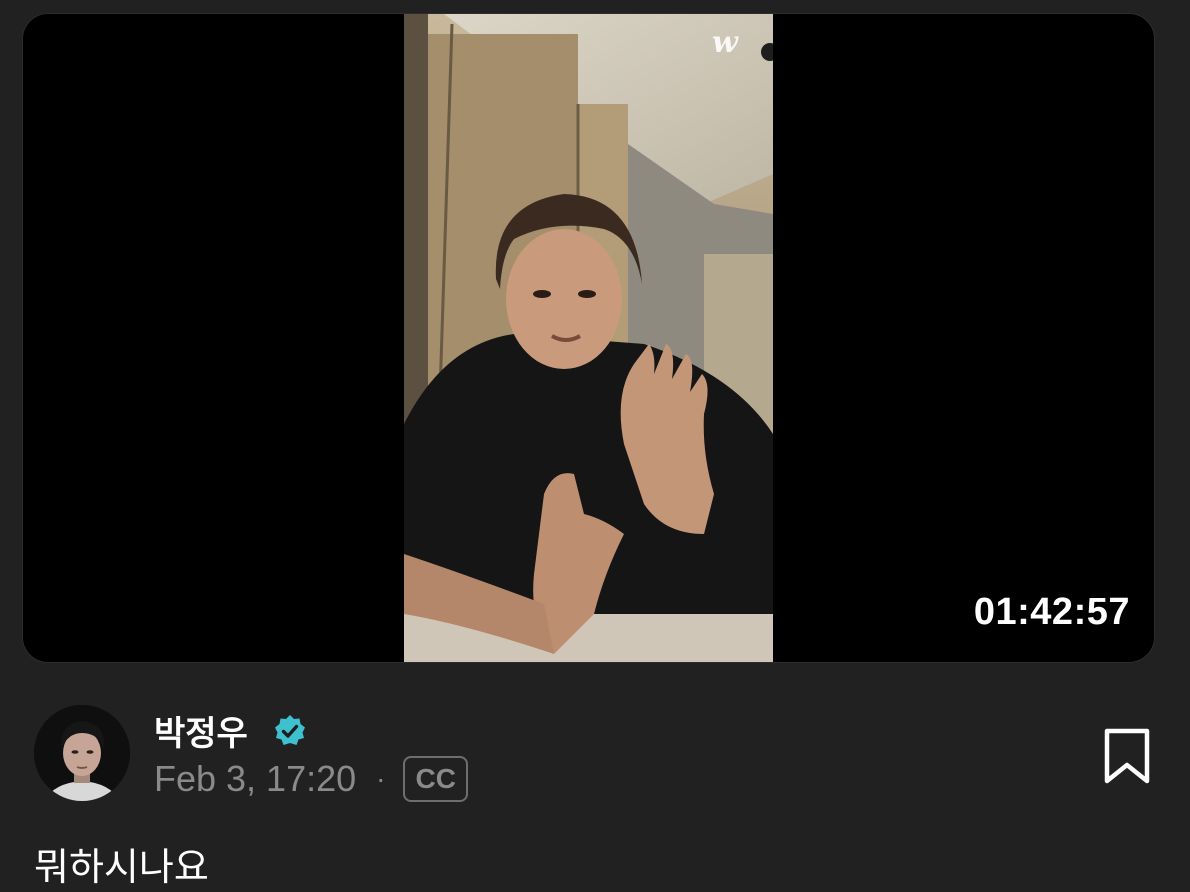 The width and height of the screenshot is (1190, 892). I want to click on author-name: 박정우, so click(201, 730).